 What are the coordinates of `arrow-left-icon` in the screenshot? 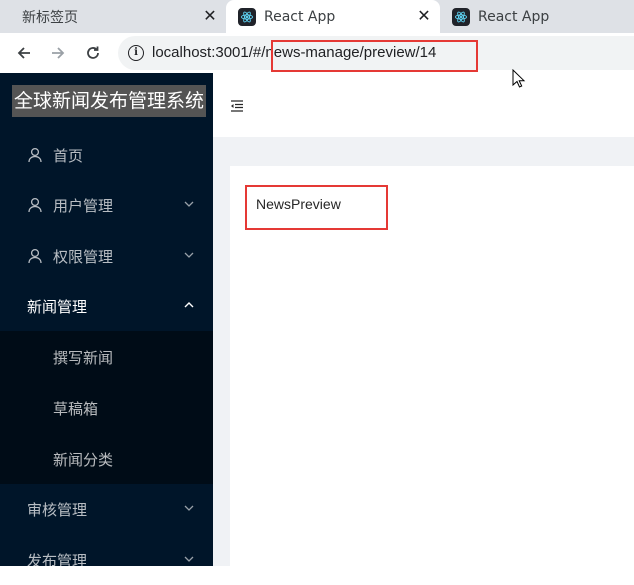 It's located at (23, 53).